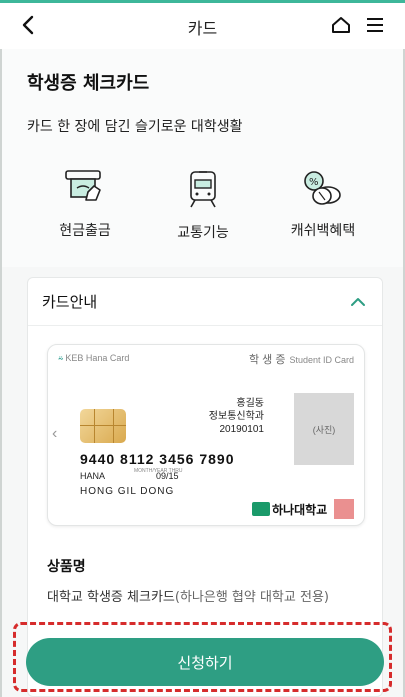 The width and height of the screenshot is (405, 697). What do you see at coordinates (300, 510) in the screenshot?
I see `card-university-name: 하나대학교` at bounding box center [300, 510].